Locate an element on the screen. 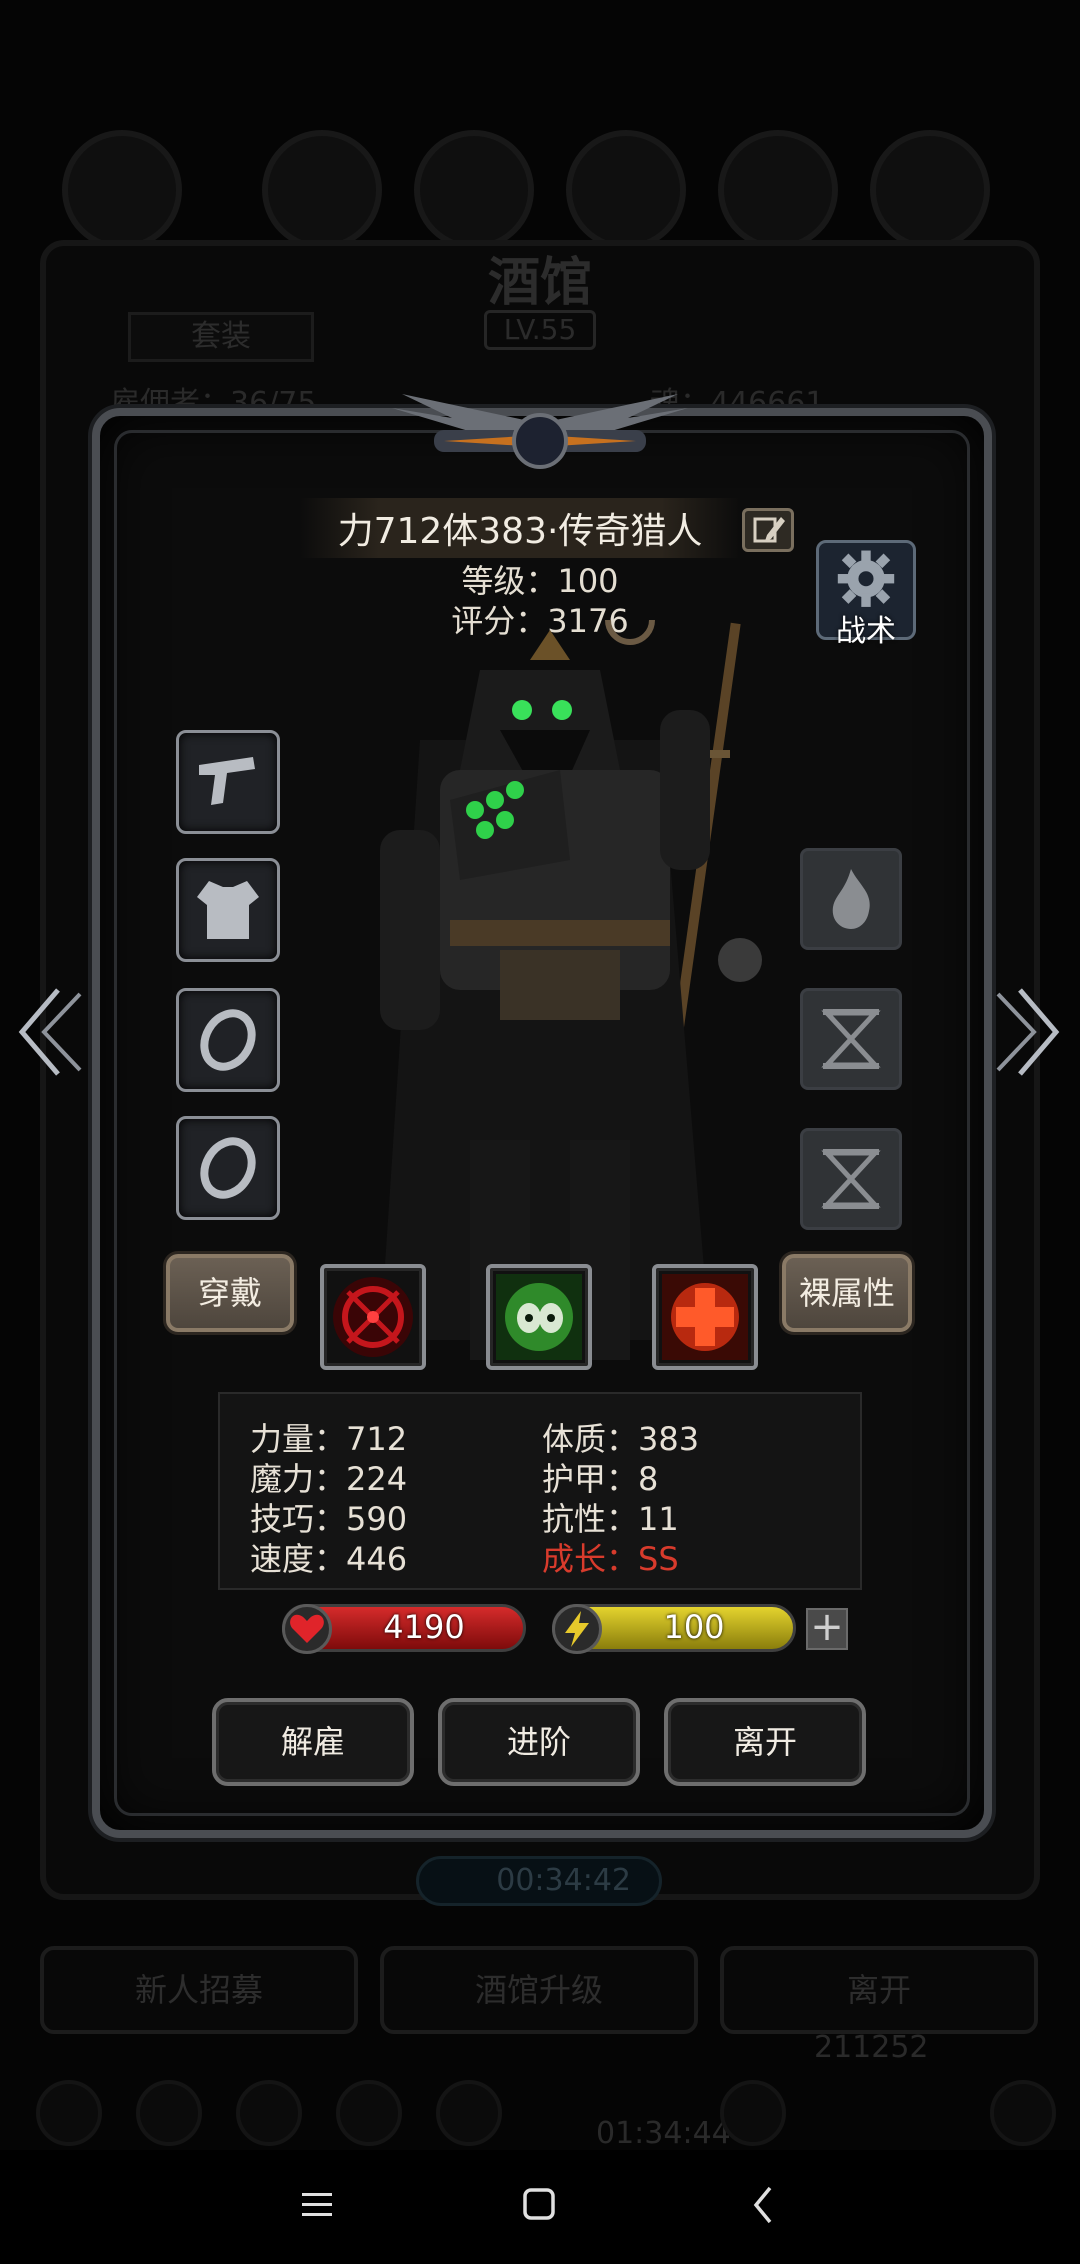 This screenshot has width=1080, height=2264. weapon-slot is located at coordinates (228, 782).